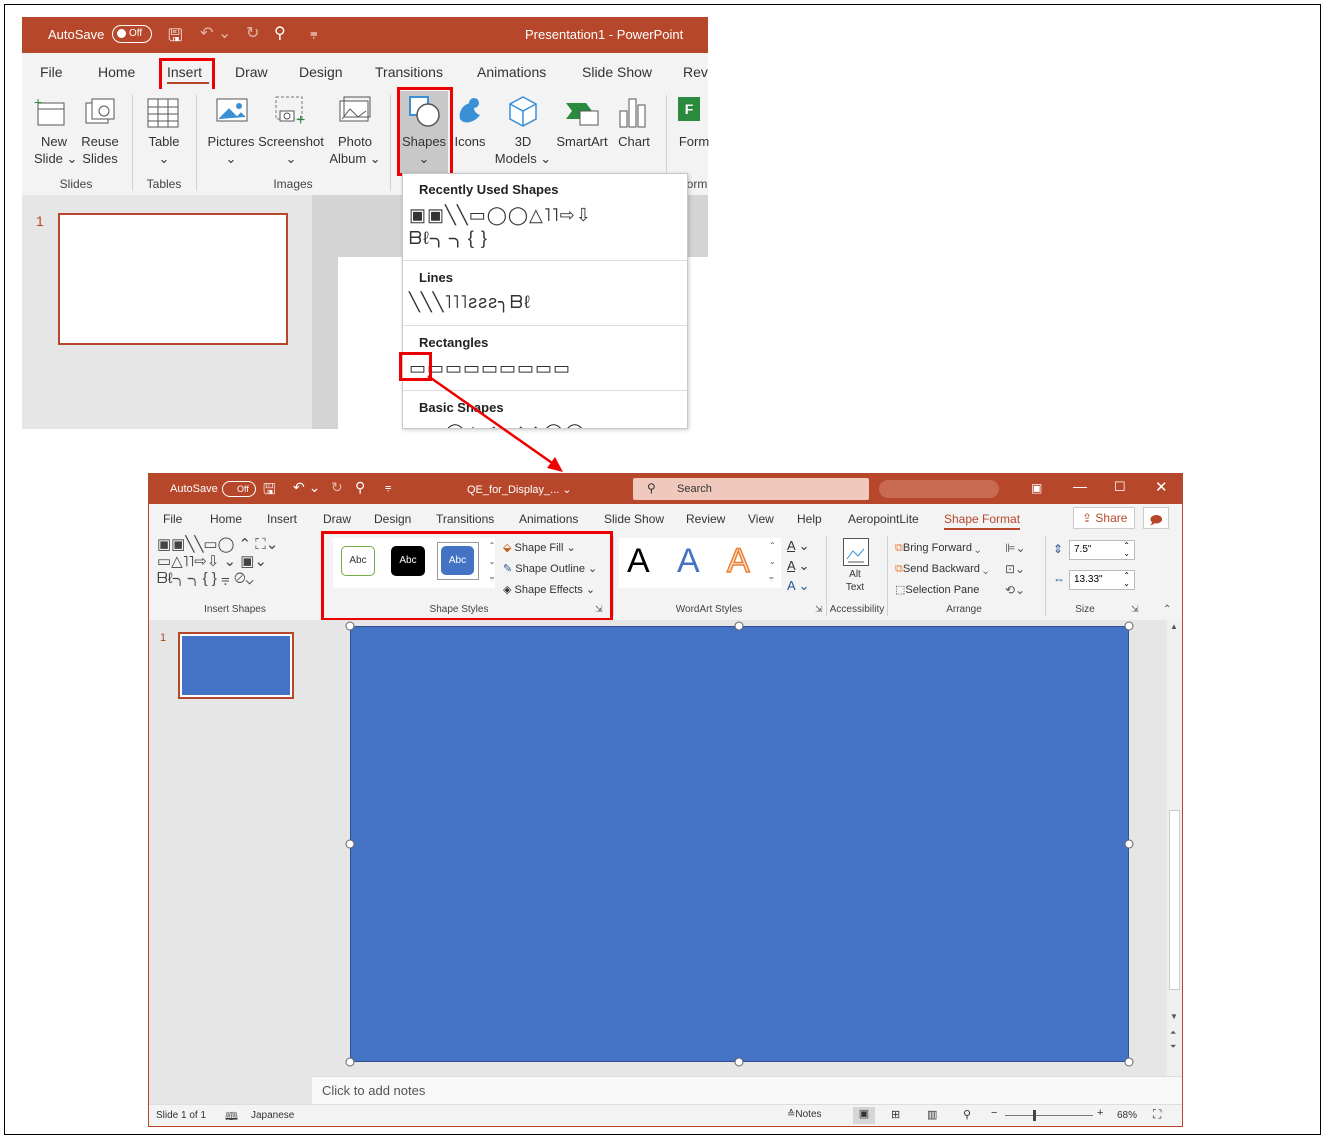 The height and width of the screenshot is (1139, 1325). Describe the element at coordinates (251, 72) in the screenshot. I see `tab-draw: Draw` at that location.